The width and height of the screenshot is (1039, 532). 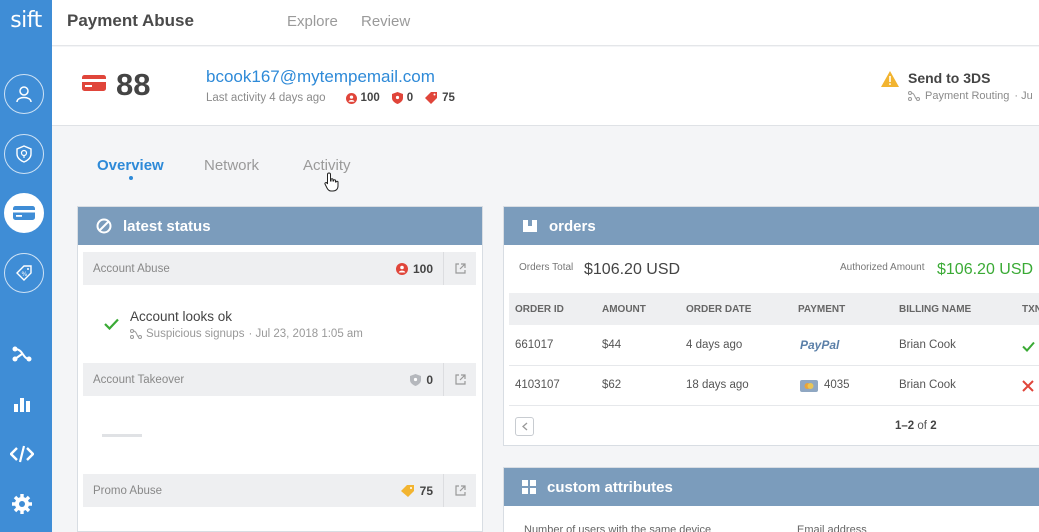 I want to click on column-order-date: ORDER DATE, so click(x=718, y=309).